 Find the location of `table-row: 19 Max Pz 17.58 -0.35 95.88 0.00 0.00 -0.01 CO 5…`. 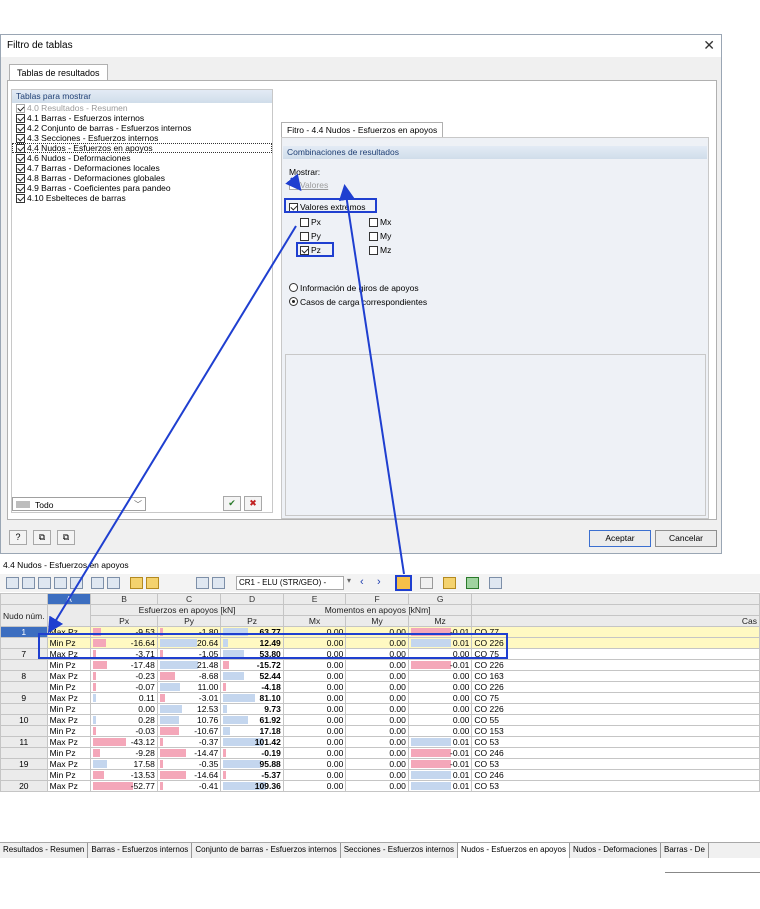

table-row: 19 Max Pz 17.58 -0.35 95.88 0.00 0.00 -0.01 CO 5… is located at coordinates (380, 764).